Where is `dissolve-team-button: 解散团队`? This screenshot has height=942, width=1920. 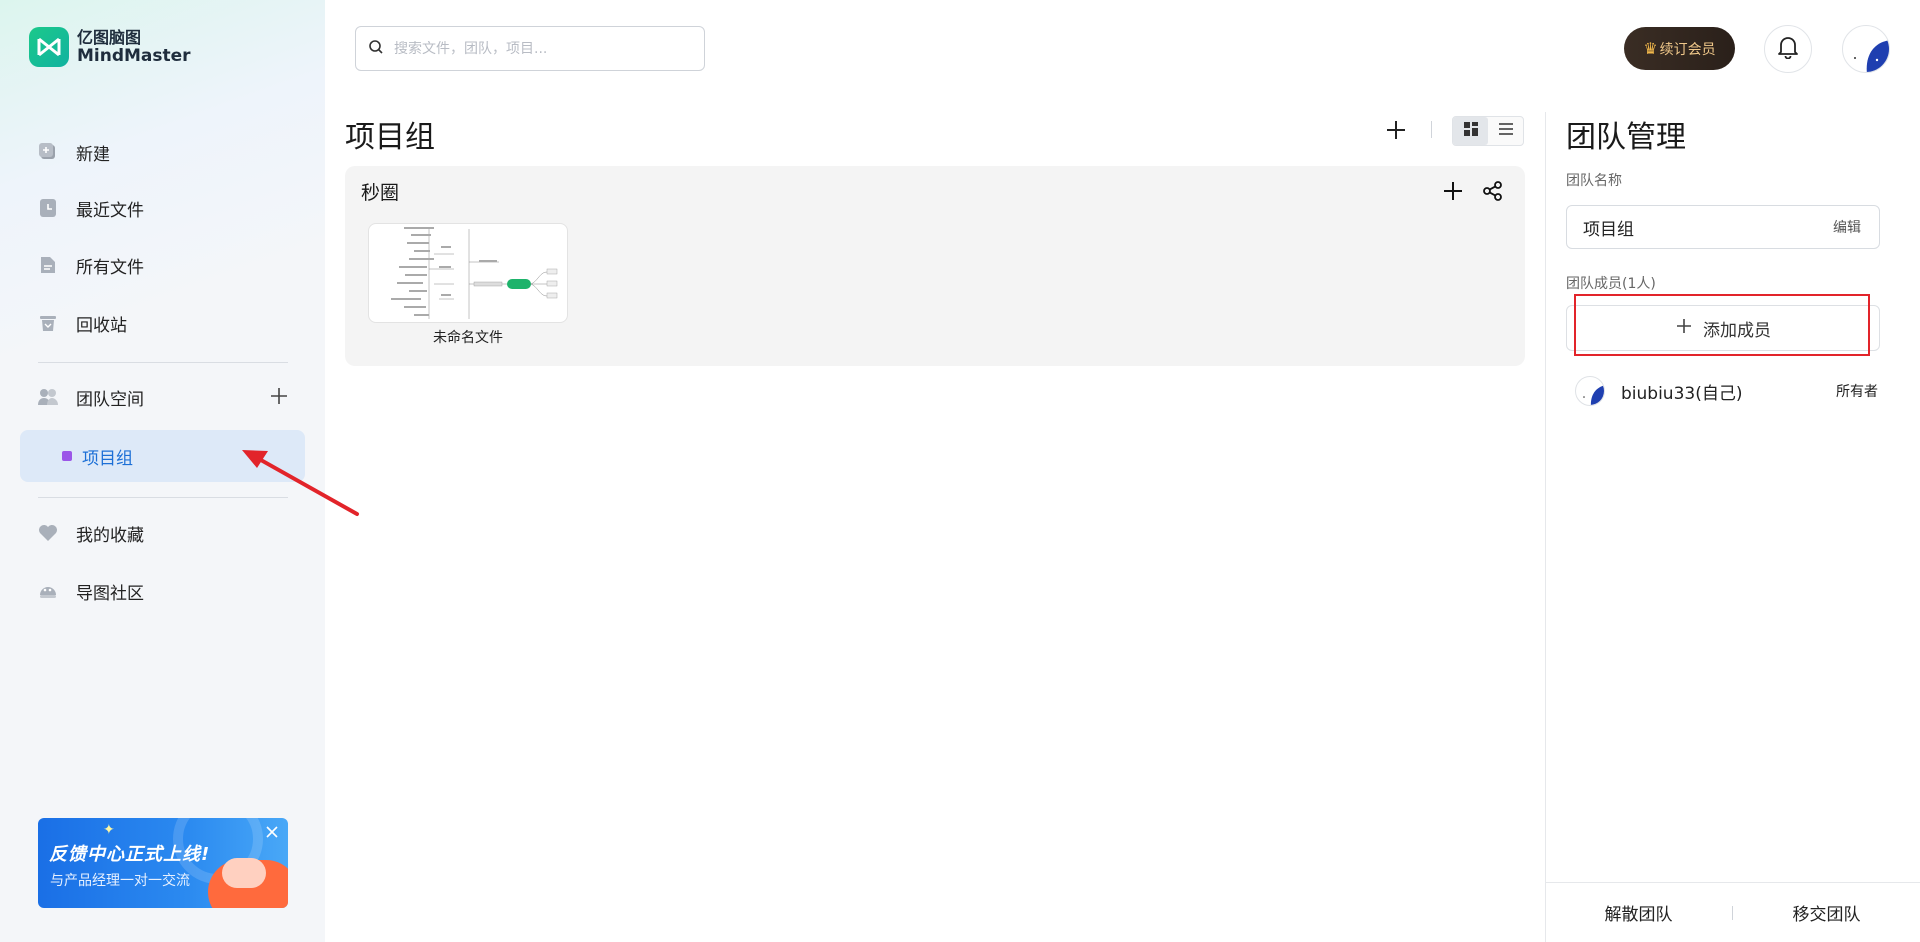
dissolve-team-button: 解散团队 is located at coordinates (1638, 912).